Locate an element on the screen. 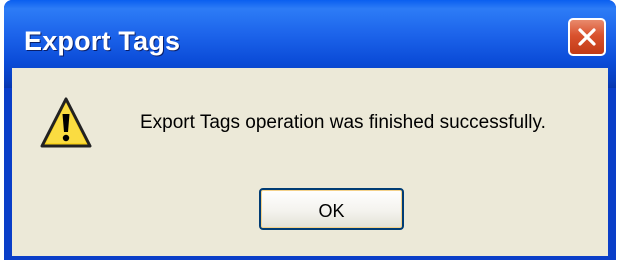 This screenshot has width=618, height=262. close-icon is located at coordinates (587, 37).